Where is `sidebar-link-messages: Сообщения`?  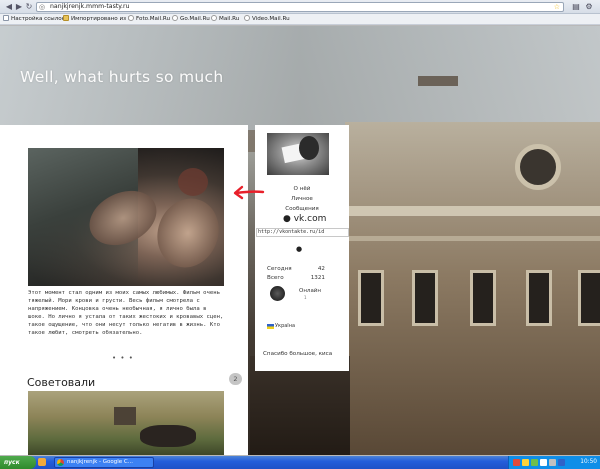 sidebar-link-messages: Сообщения is located at coordinates (302, 209).